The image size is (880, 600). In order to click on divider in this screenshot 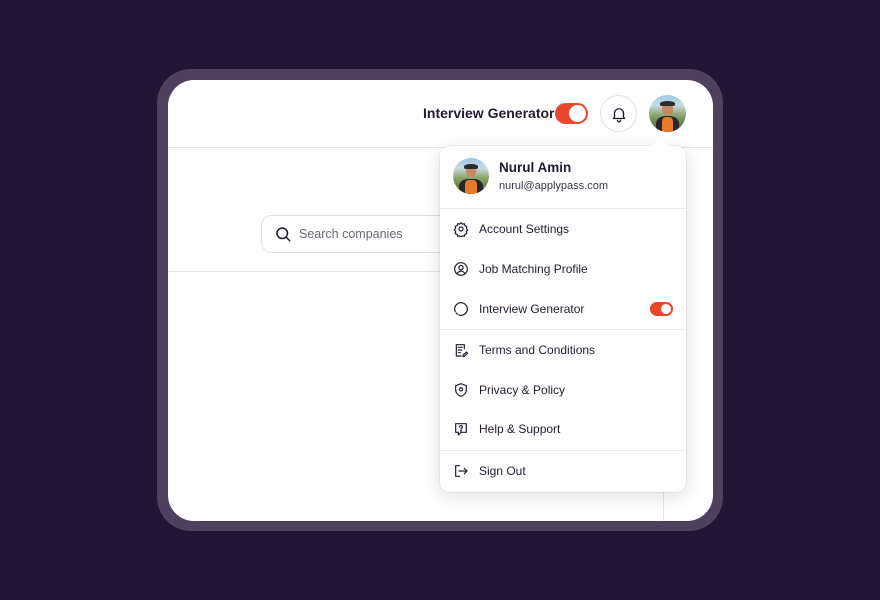, I will do `click(318, 271)`.